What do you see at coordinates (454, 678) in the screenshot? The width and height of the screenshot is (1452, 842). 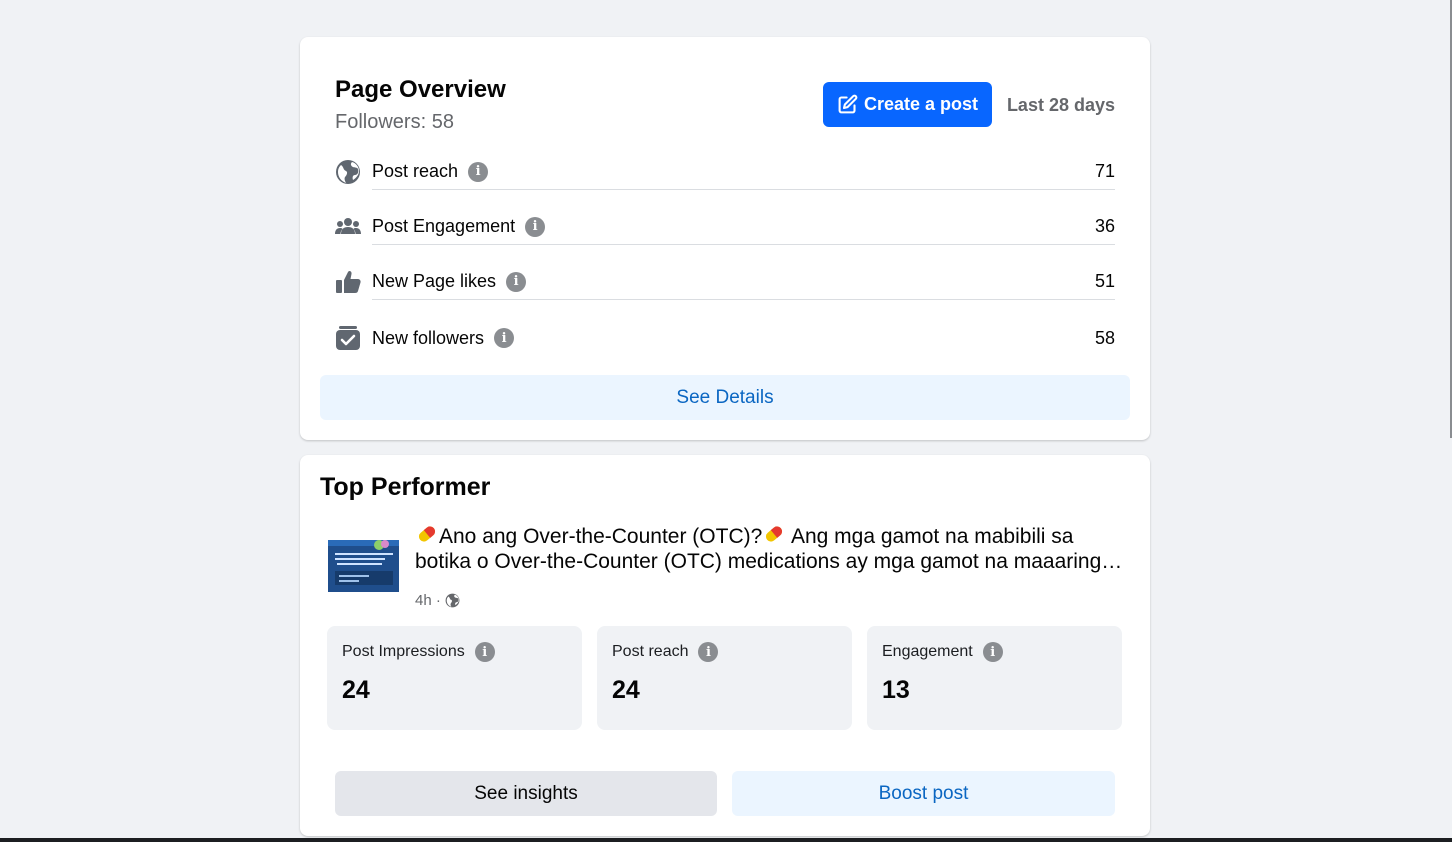 I see `stat-post-impressions: Post Impressions i 24` at bounding box center [454, 678].